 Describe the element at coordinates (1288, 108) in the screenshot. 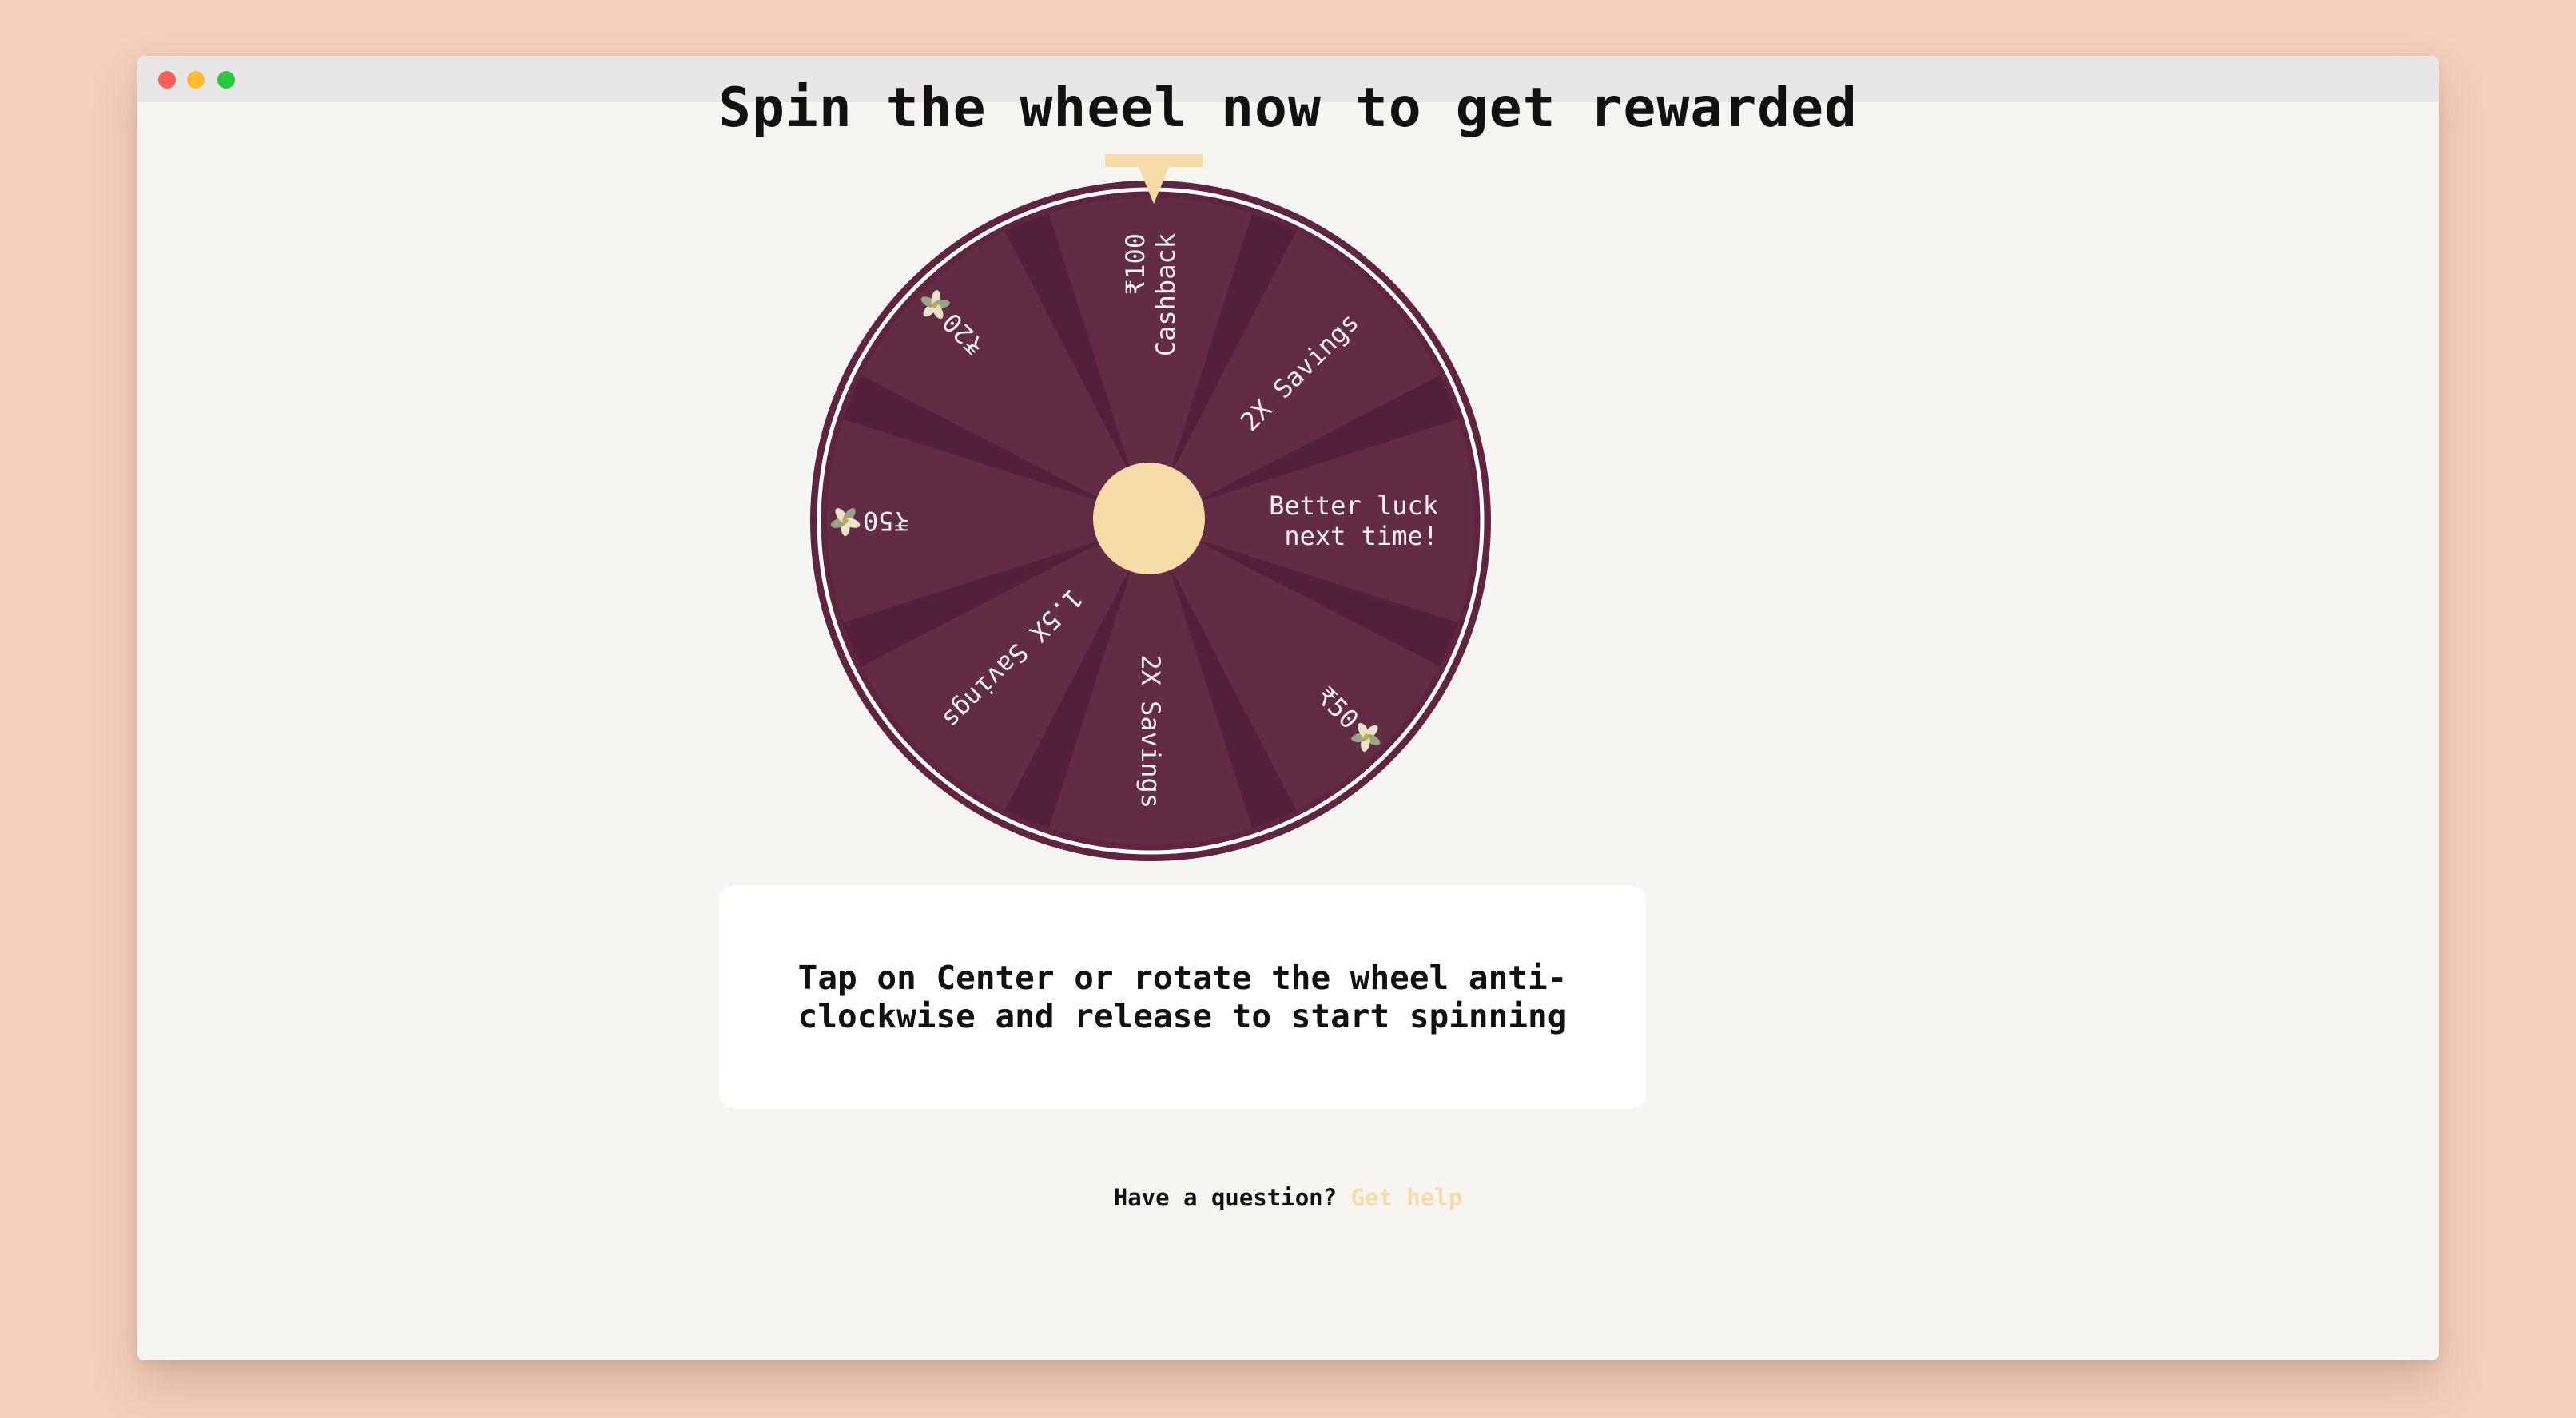

I see `page-title: Spin the wheel now to get rewarded` at that location.